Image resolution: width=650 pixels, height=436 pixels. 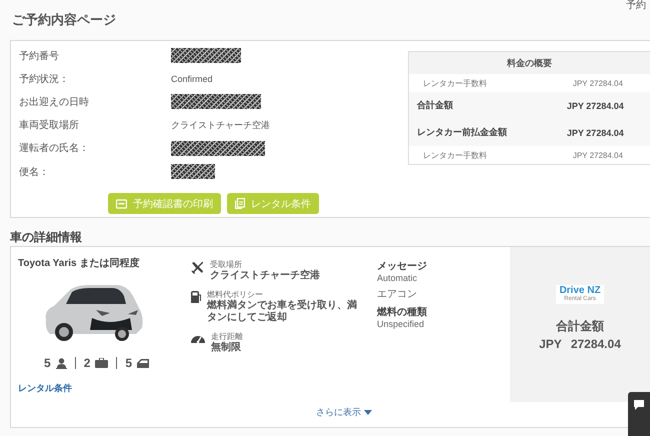 I want to click on car-name: Toyota Yaris または同程度, so click(x=79, y=263).